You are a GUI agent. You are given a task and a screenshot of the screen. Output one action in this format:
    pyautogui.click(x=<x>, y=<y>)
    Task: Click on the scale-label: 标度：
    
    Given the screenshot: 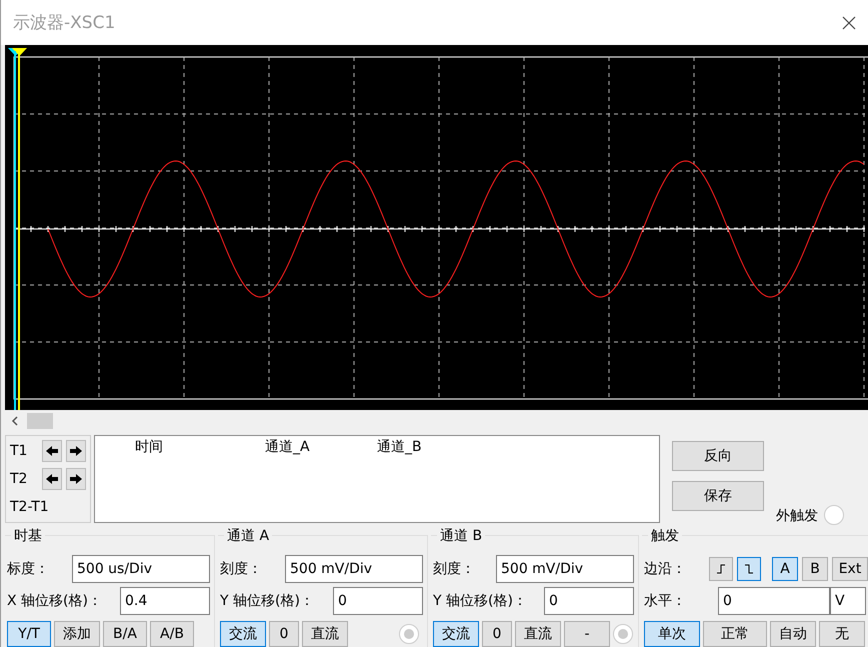 What is the action you would take?
    pyautogui.click(x=28, y=569)
    